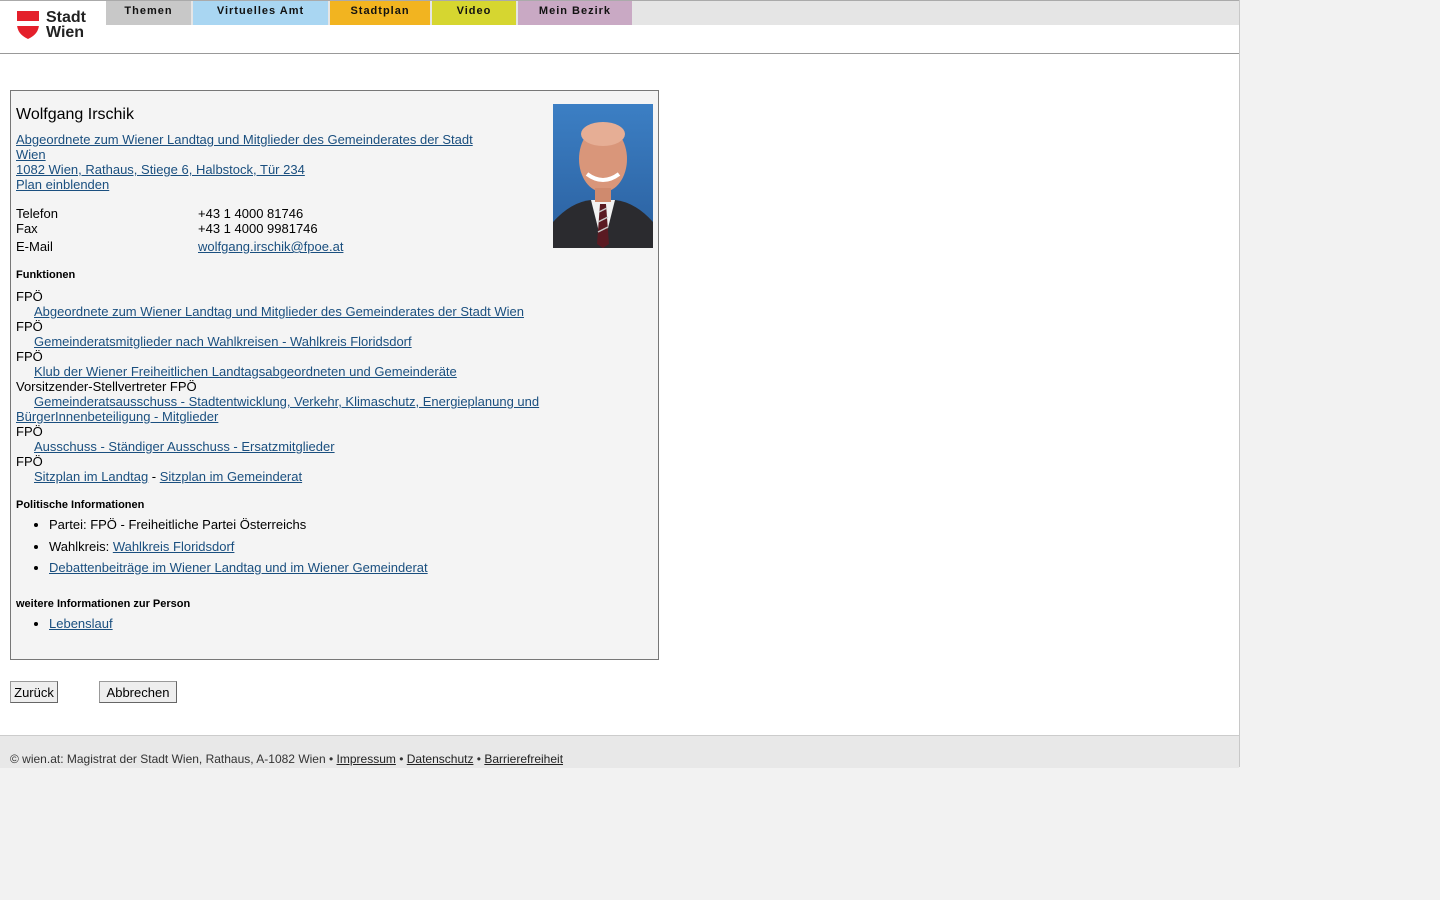 Image resolution: width=1440 pixels, height=900 pixels. I want to click on wahlkreis-label: Wahlkreis:, so click(81, 546).